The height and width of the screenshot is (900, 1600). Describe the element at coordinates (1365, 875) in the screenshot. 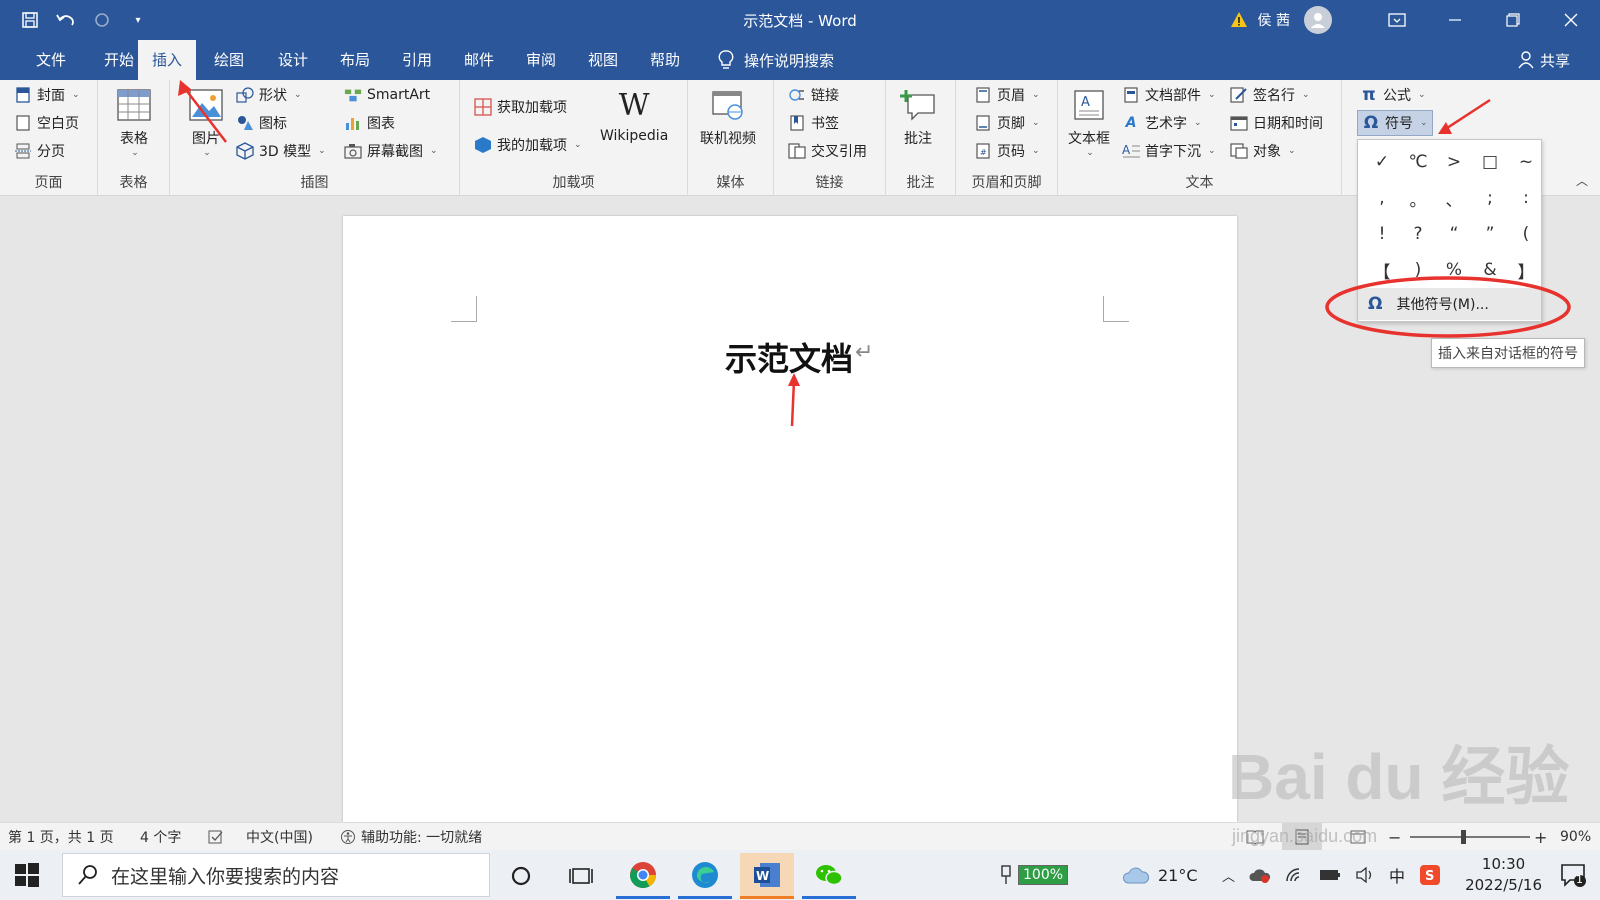

I see `volume-icon` at that location.